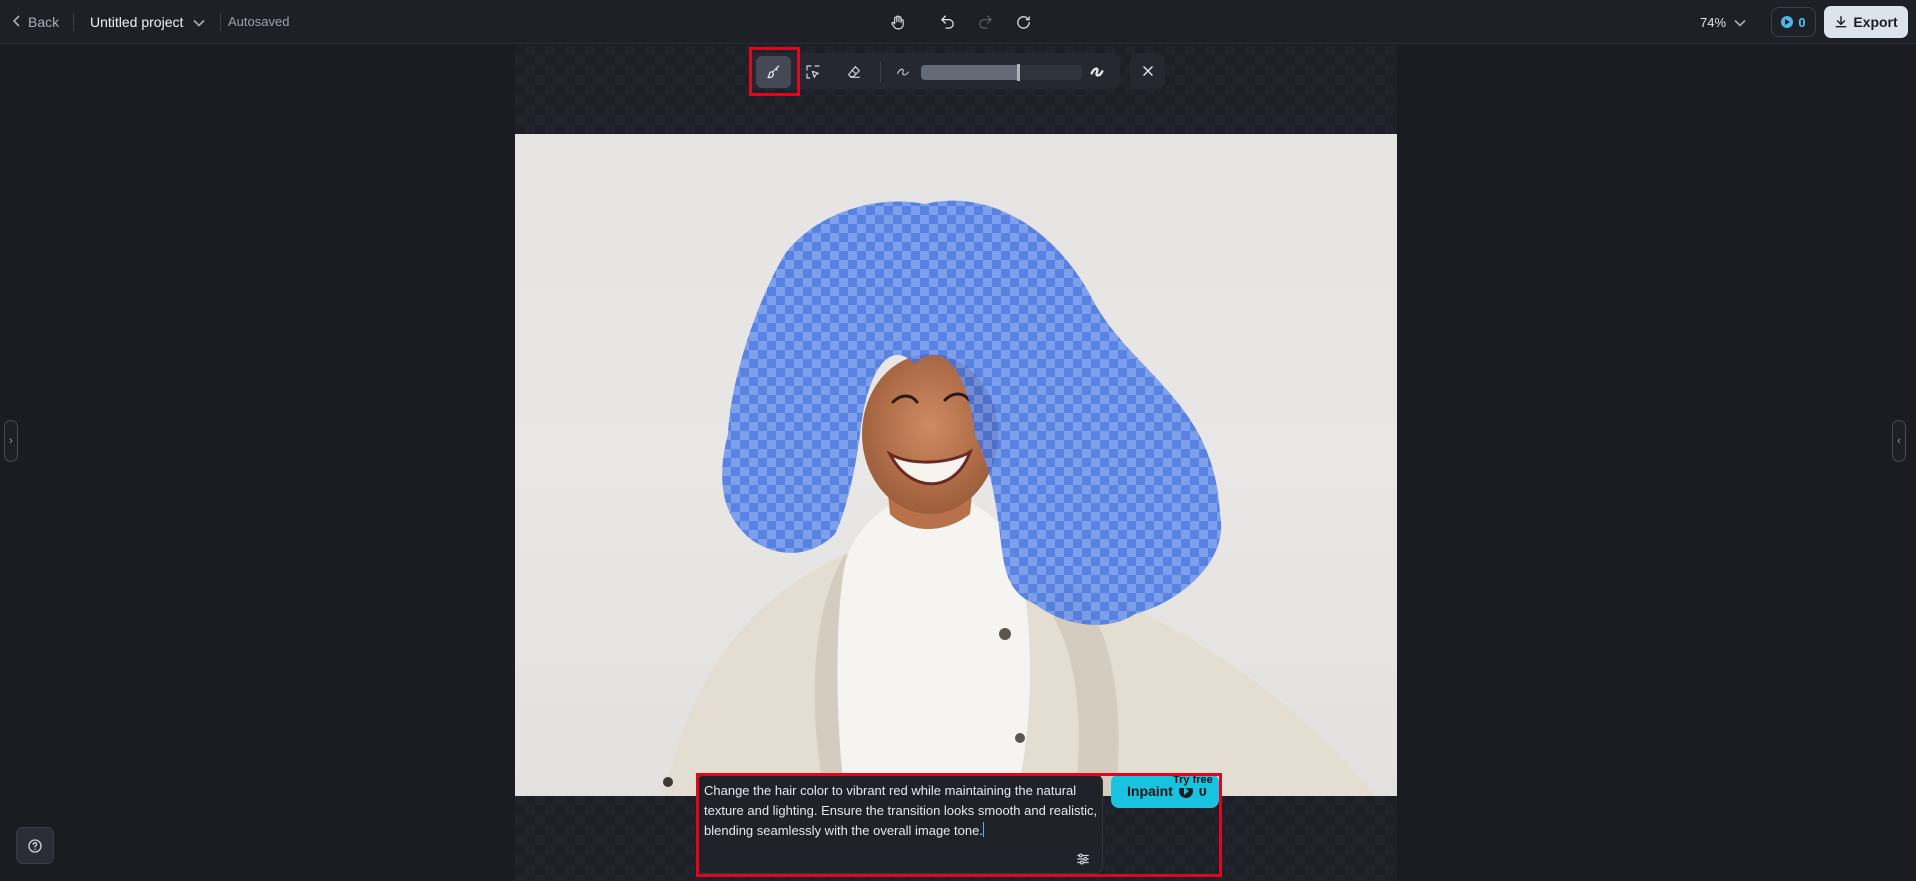 The image size is (1916, 881). Describe the element at coordinates (1841, 22) in the screenshot. I see `download-icon` at that location.